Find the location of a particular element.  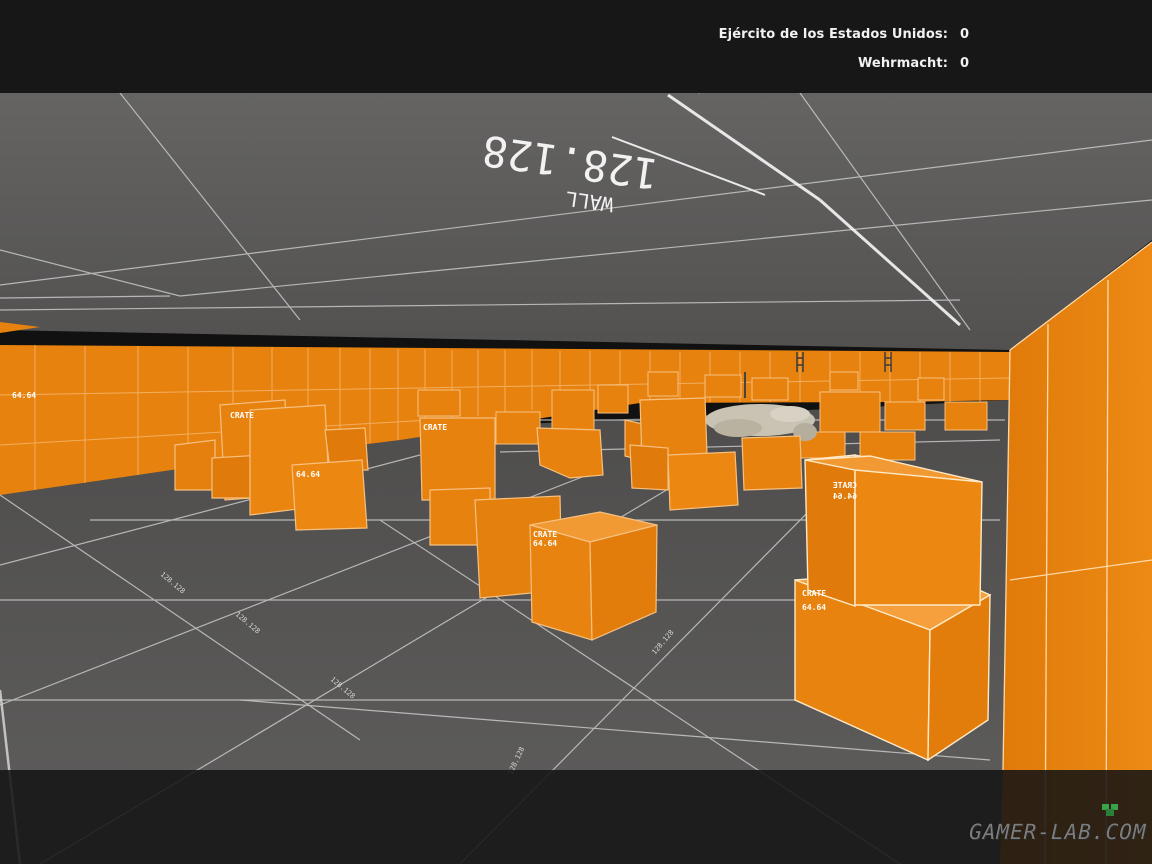

team-name-us-army: Ejército de los Estados Unidos: is located at coordinates (833, 34).